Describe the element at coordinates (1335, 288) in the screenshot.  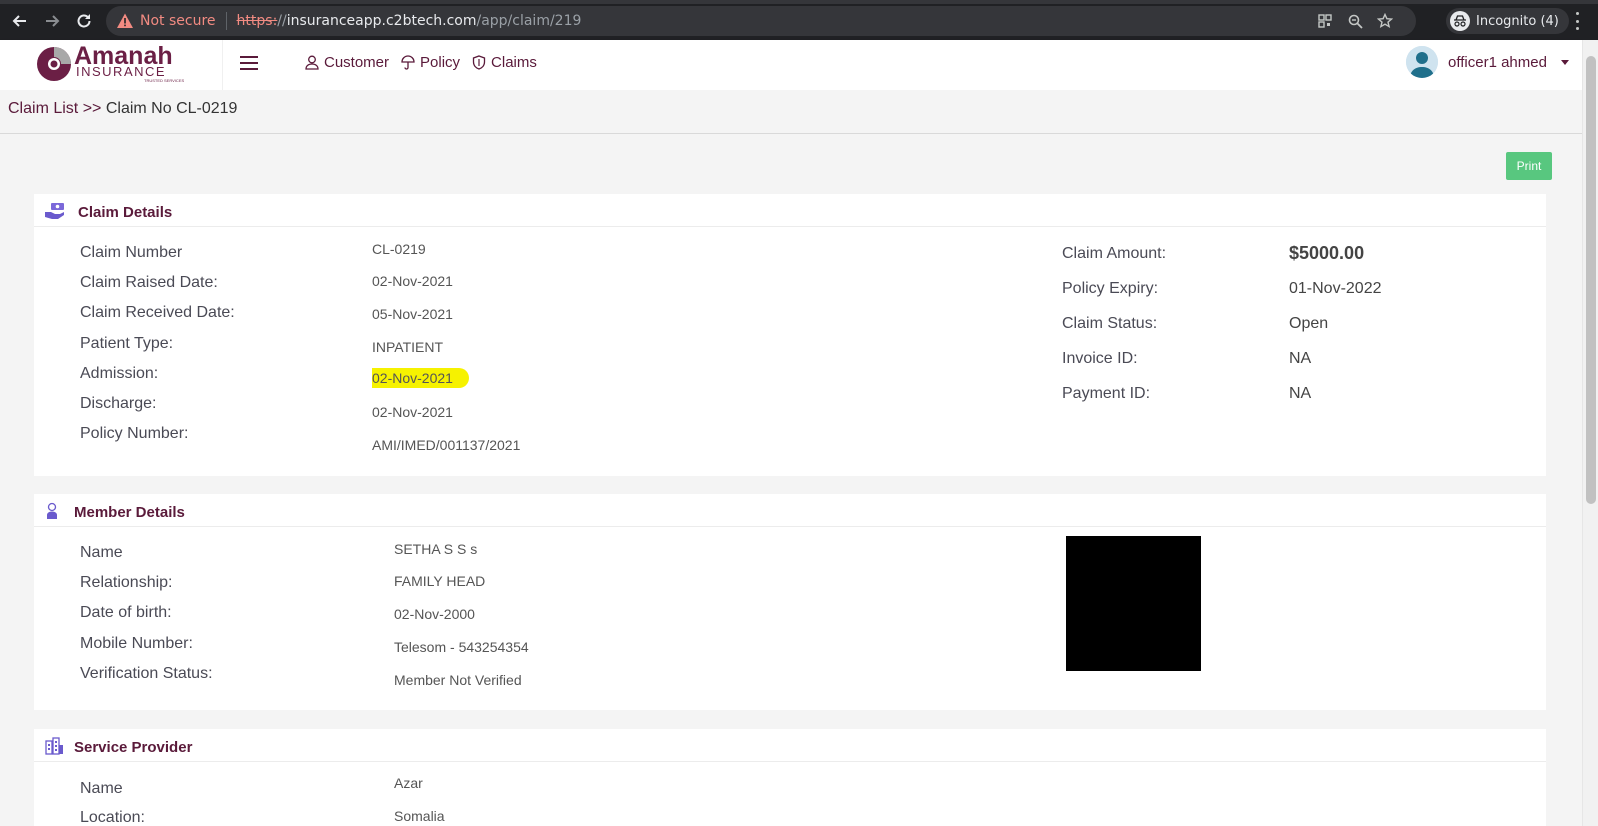
I see `policy-expiry-value: 01-Nov-2022` at that location.